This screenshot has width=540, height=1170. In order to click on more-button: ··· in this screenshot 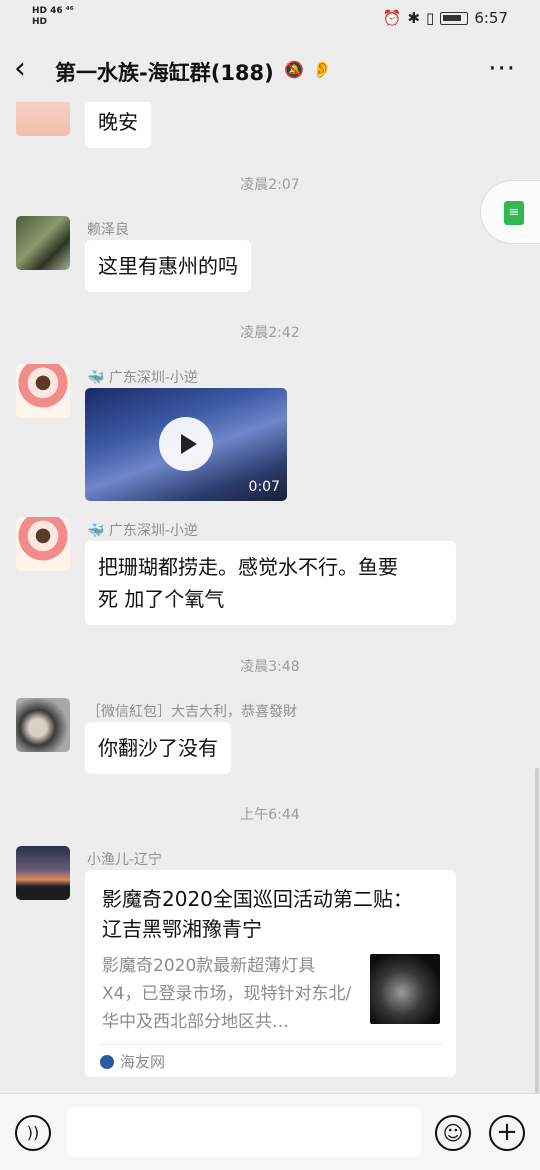, I will do `click(502, 69)`.